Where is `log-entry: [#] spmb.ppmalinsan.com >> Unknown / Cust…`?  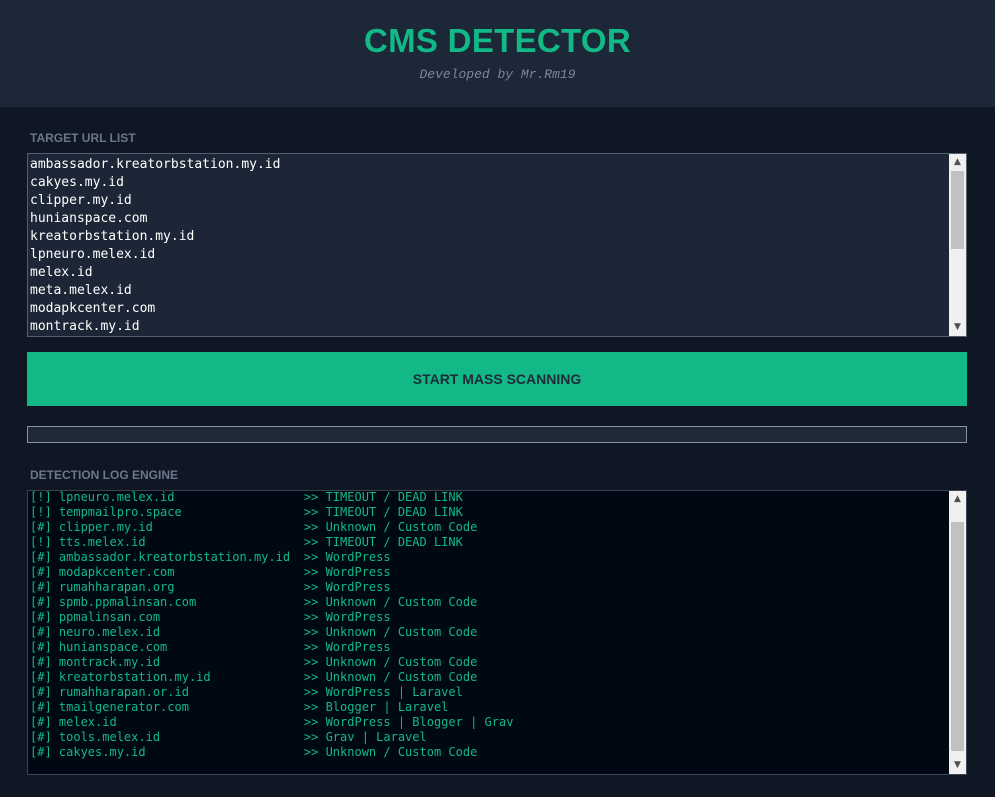
log-entry: [#] spmb.ppmalinsan.com >> Unknown / Cust… is located at coordinates (271, 602).